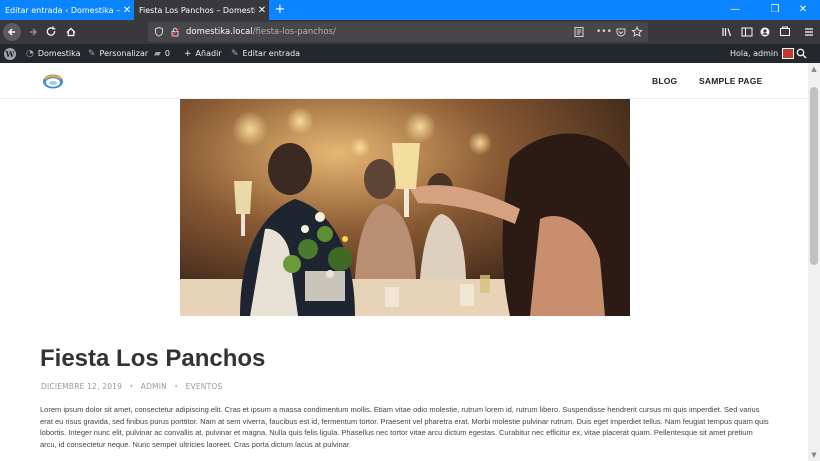  I want to click on avatar, so click(788, 53).